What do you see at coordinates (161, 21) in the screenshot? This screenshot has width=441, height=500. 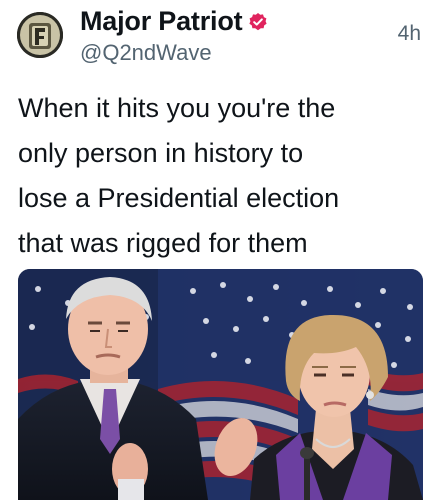 I see `author-display-name: Major Patriot` at bounding box center [161, 21].